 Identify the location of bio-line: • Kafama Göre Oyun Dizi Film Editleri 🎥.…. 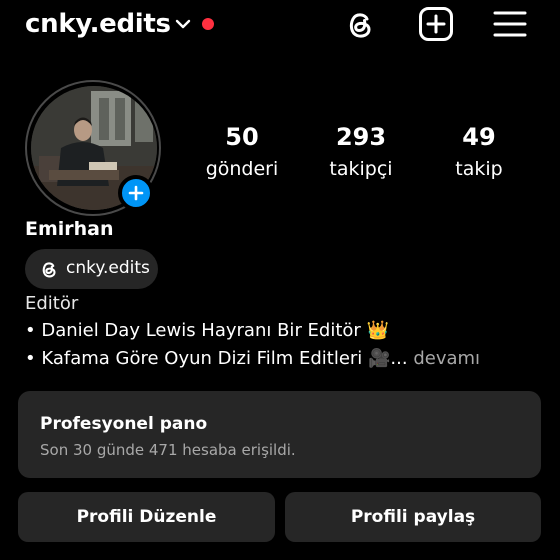
(216, 358).